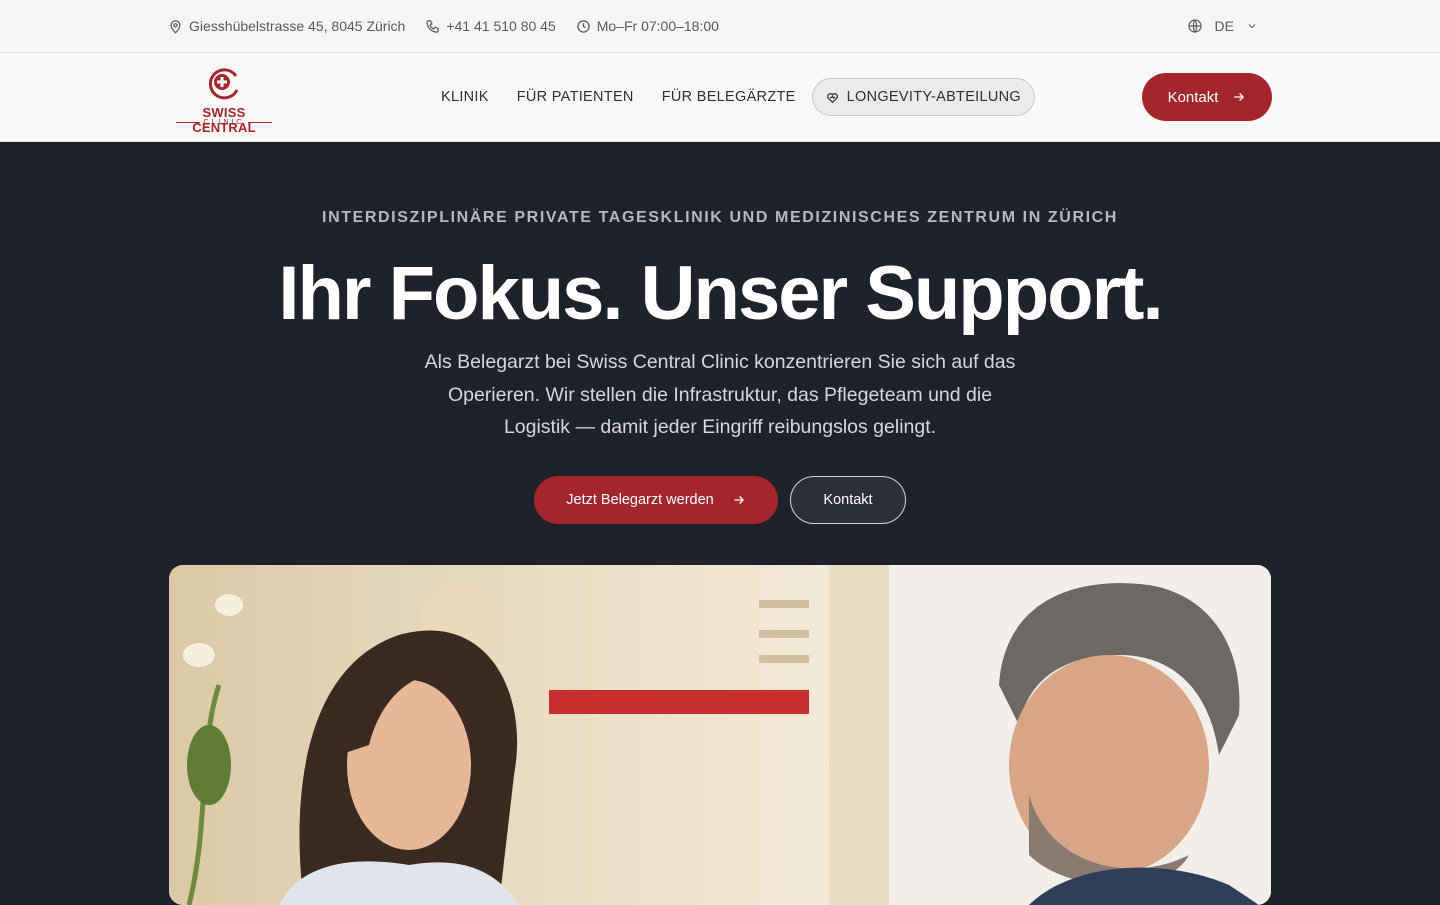  Describe the element at coordinates (657, 26) in the screenshot. I see `hours-text: Mo–Fr 07:00–18:00` at that location.